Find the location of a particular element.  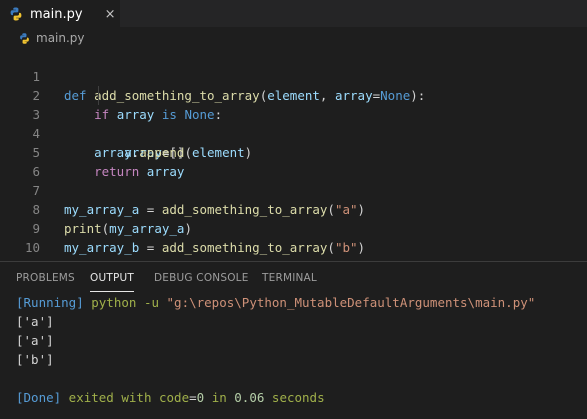

code-line: 4 array.append(element) is located at coordinates (293, 132).